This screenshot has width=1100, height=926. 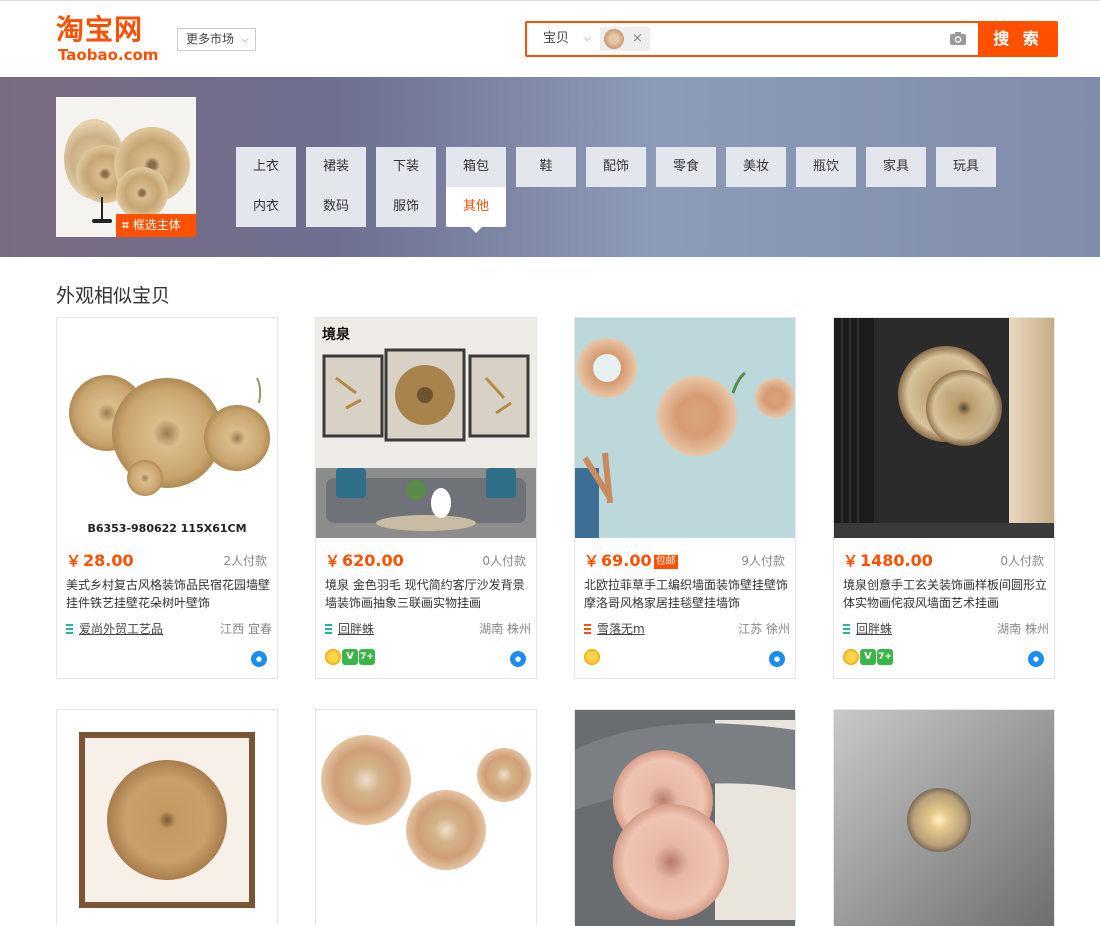 I want to click on category-tab: 鞋, so click(x=546, y=167).